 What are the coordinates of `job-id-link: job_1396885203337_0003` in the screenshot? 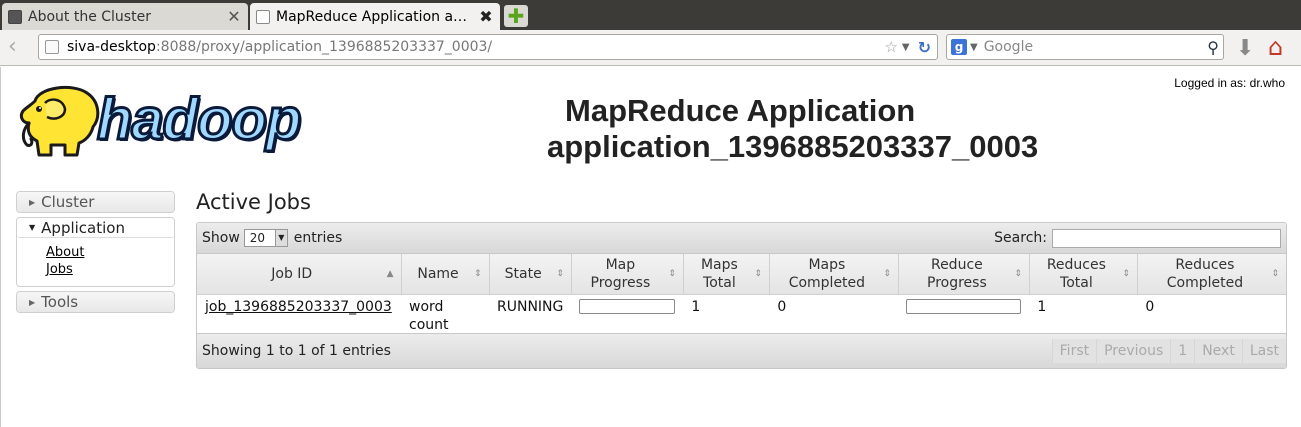 It's located at (298, 307).